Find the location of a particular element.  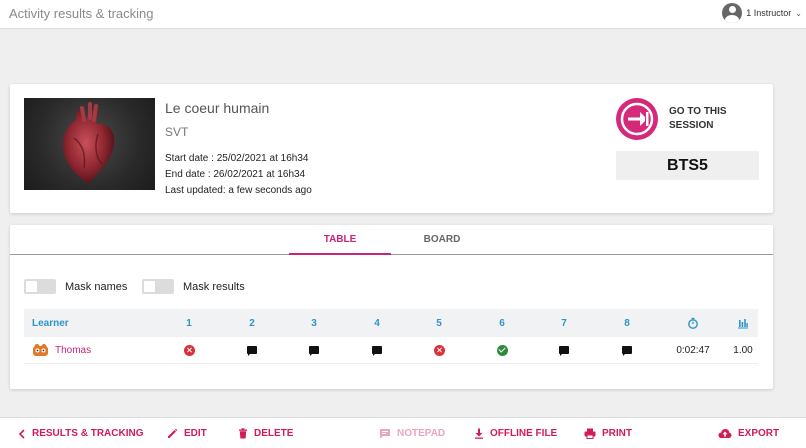

last-updated: Last updated: a few seconds ago is located at coordinates (238, 190).